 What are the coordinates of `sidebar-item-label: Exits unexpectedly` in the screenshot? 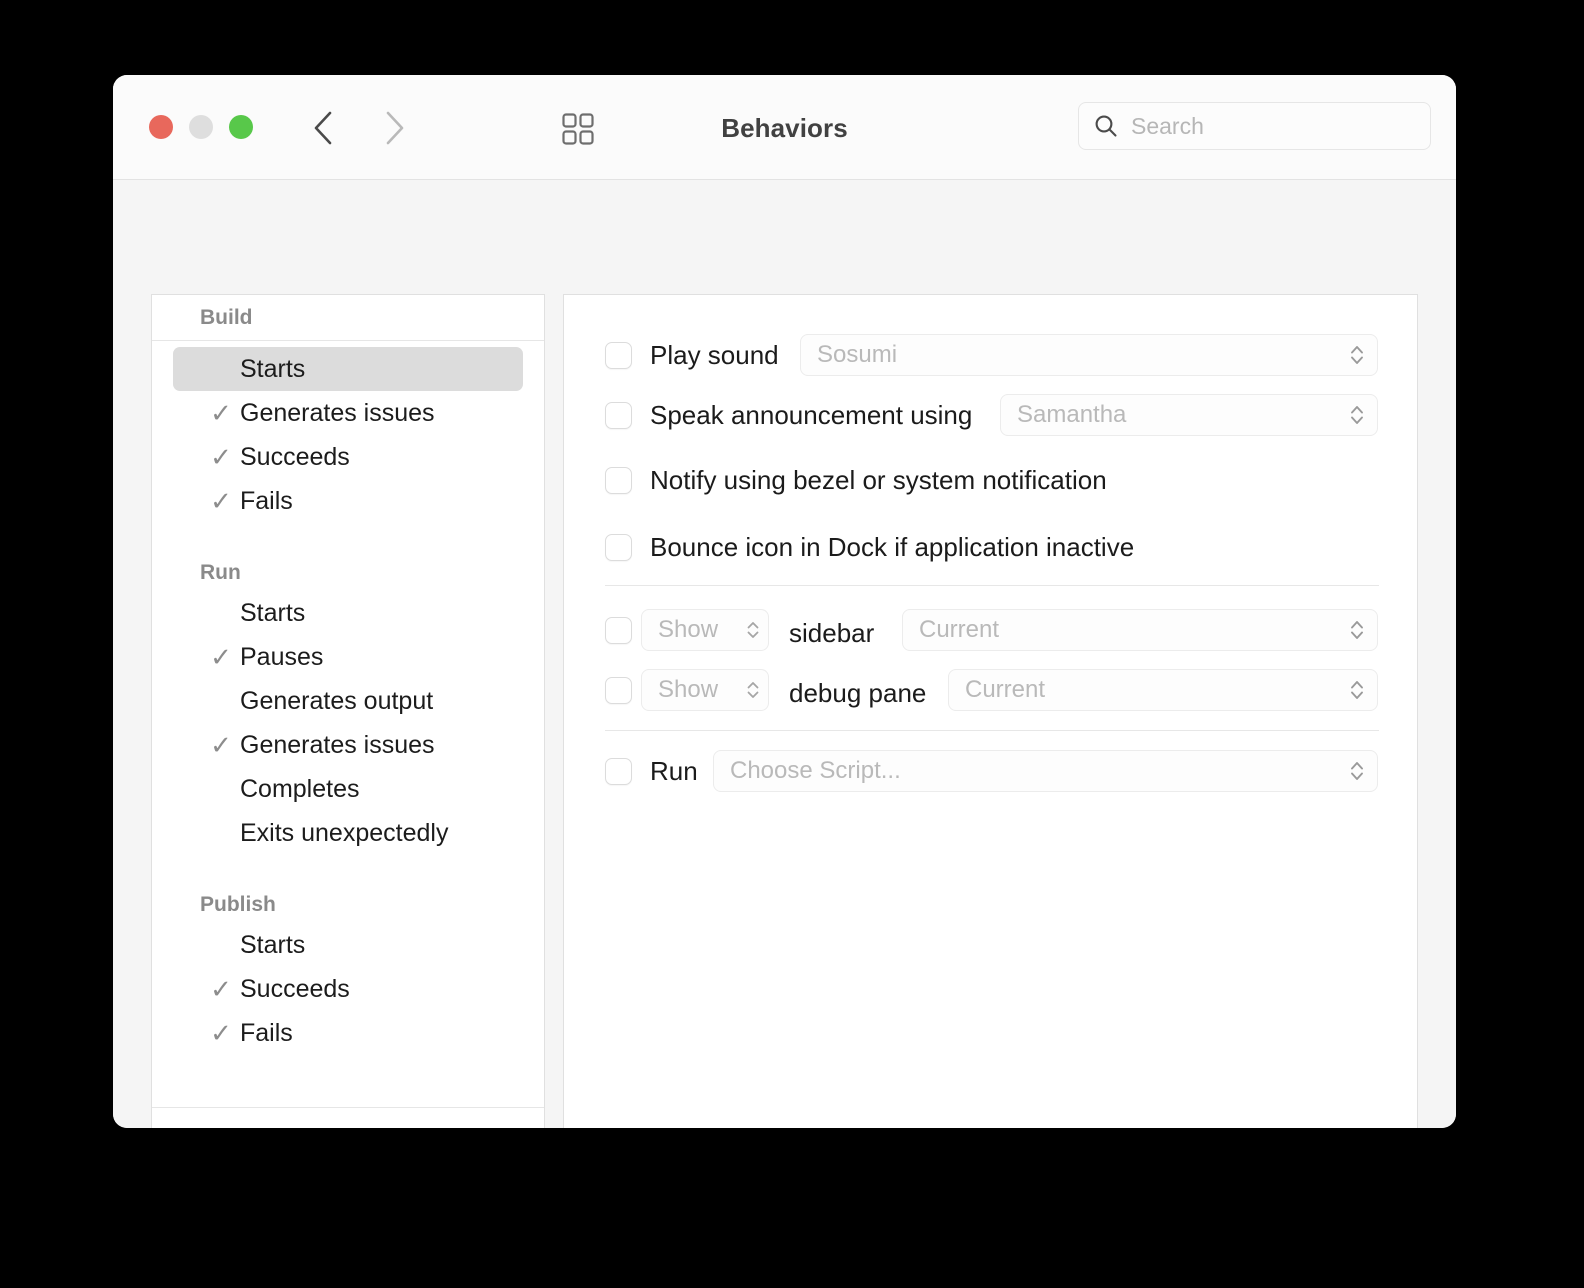 It's located at (344, 832).